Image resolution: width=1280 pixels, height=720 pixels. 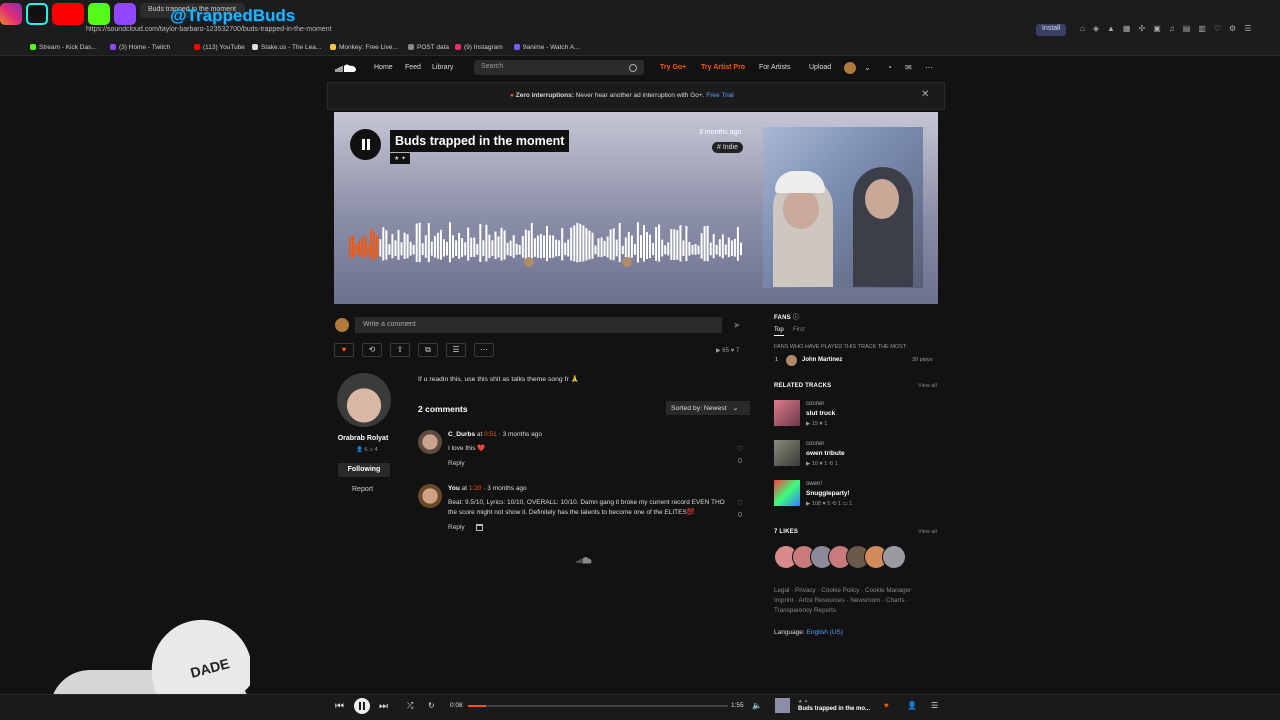 What do you see at coordinates (1096, 28) in the screenshot?
I see `shield-icon: ◈` at bounding box center [1096, 28].